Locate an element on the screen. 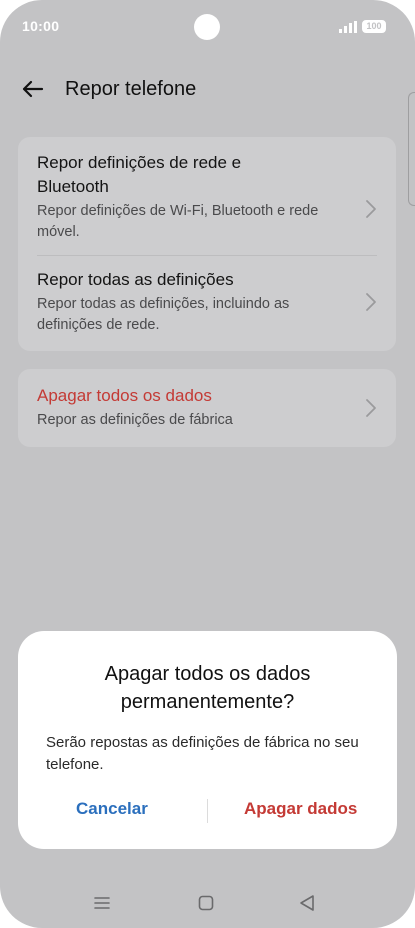 The width and height of the screenshot is (415, 928). reset-all-settings-title: Repor todas as definições is located at coordinates (135, 279).